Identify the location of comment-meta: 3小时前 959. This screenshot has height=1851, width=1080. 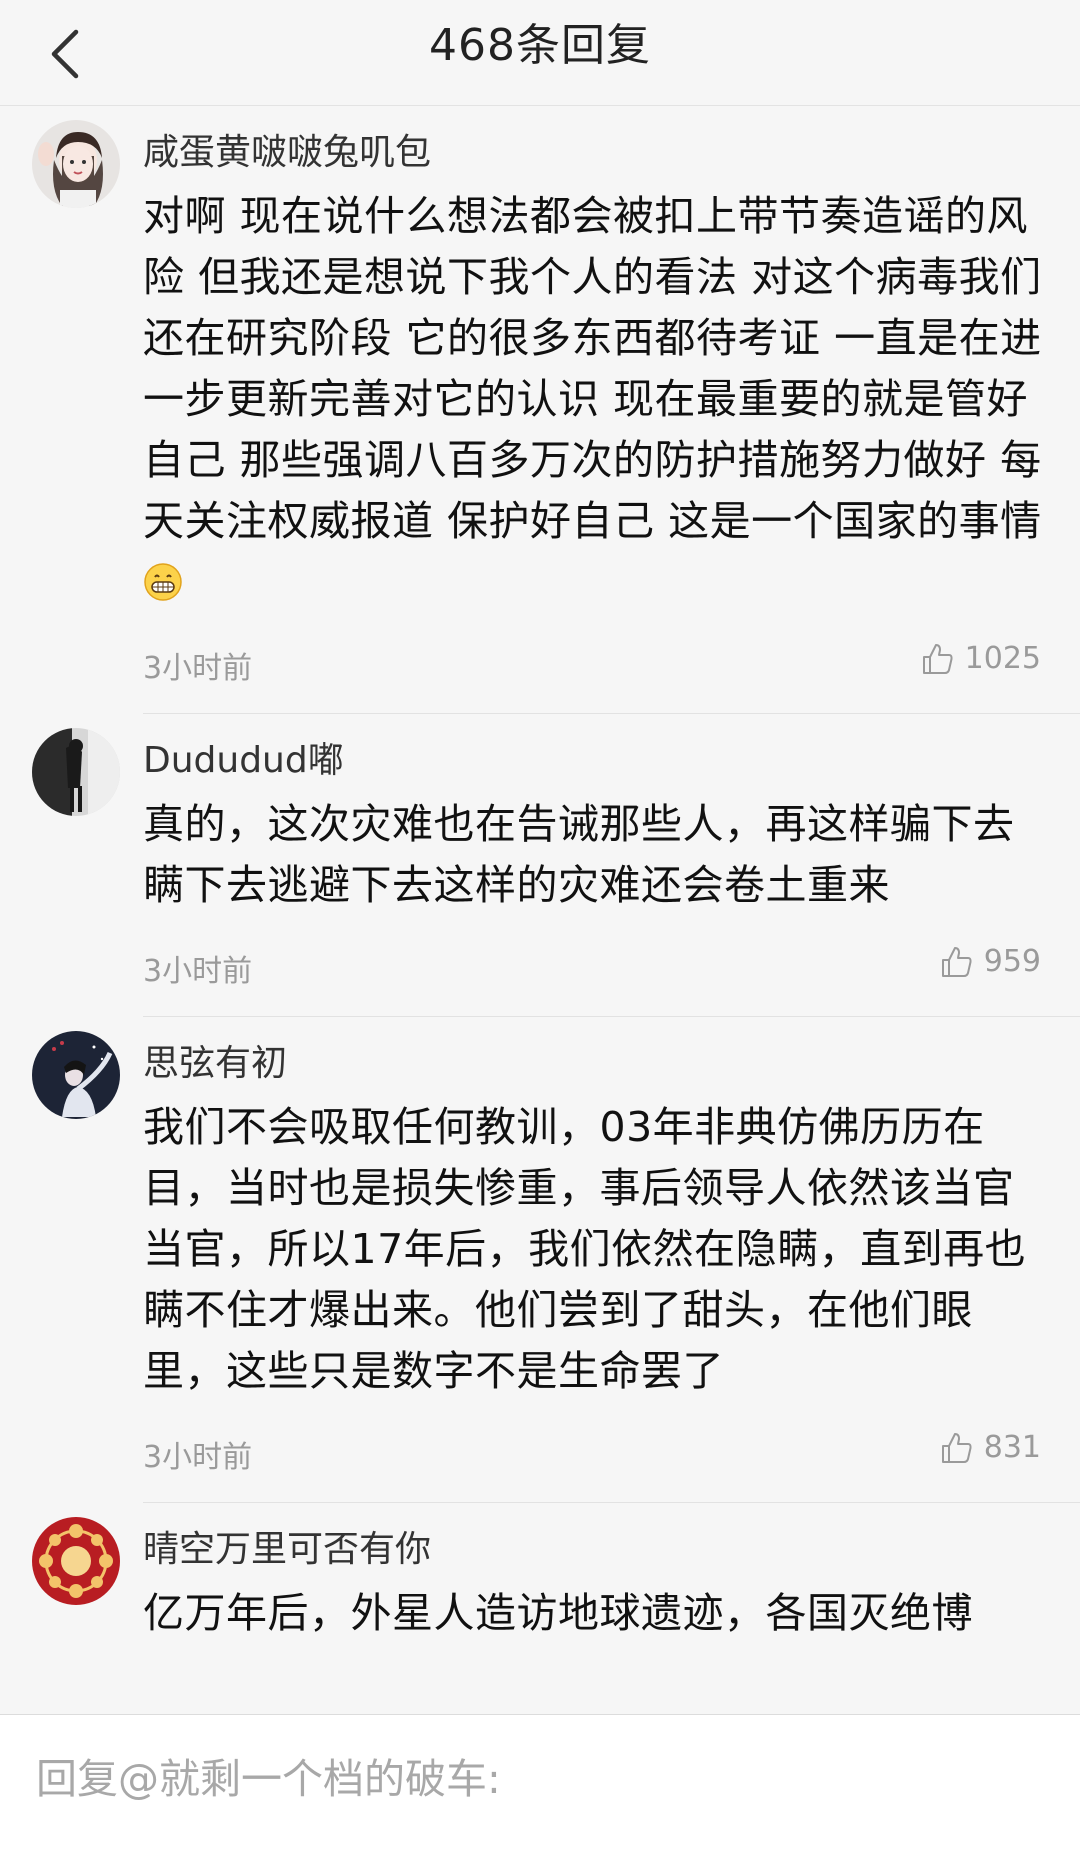
(593, 966).